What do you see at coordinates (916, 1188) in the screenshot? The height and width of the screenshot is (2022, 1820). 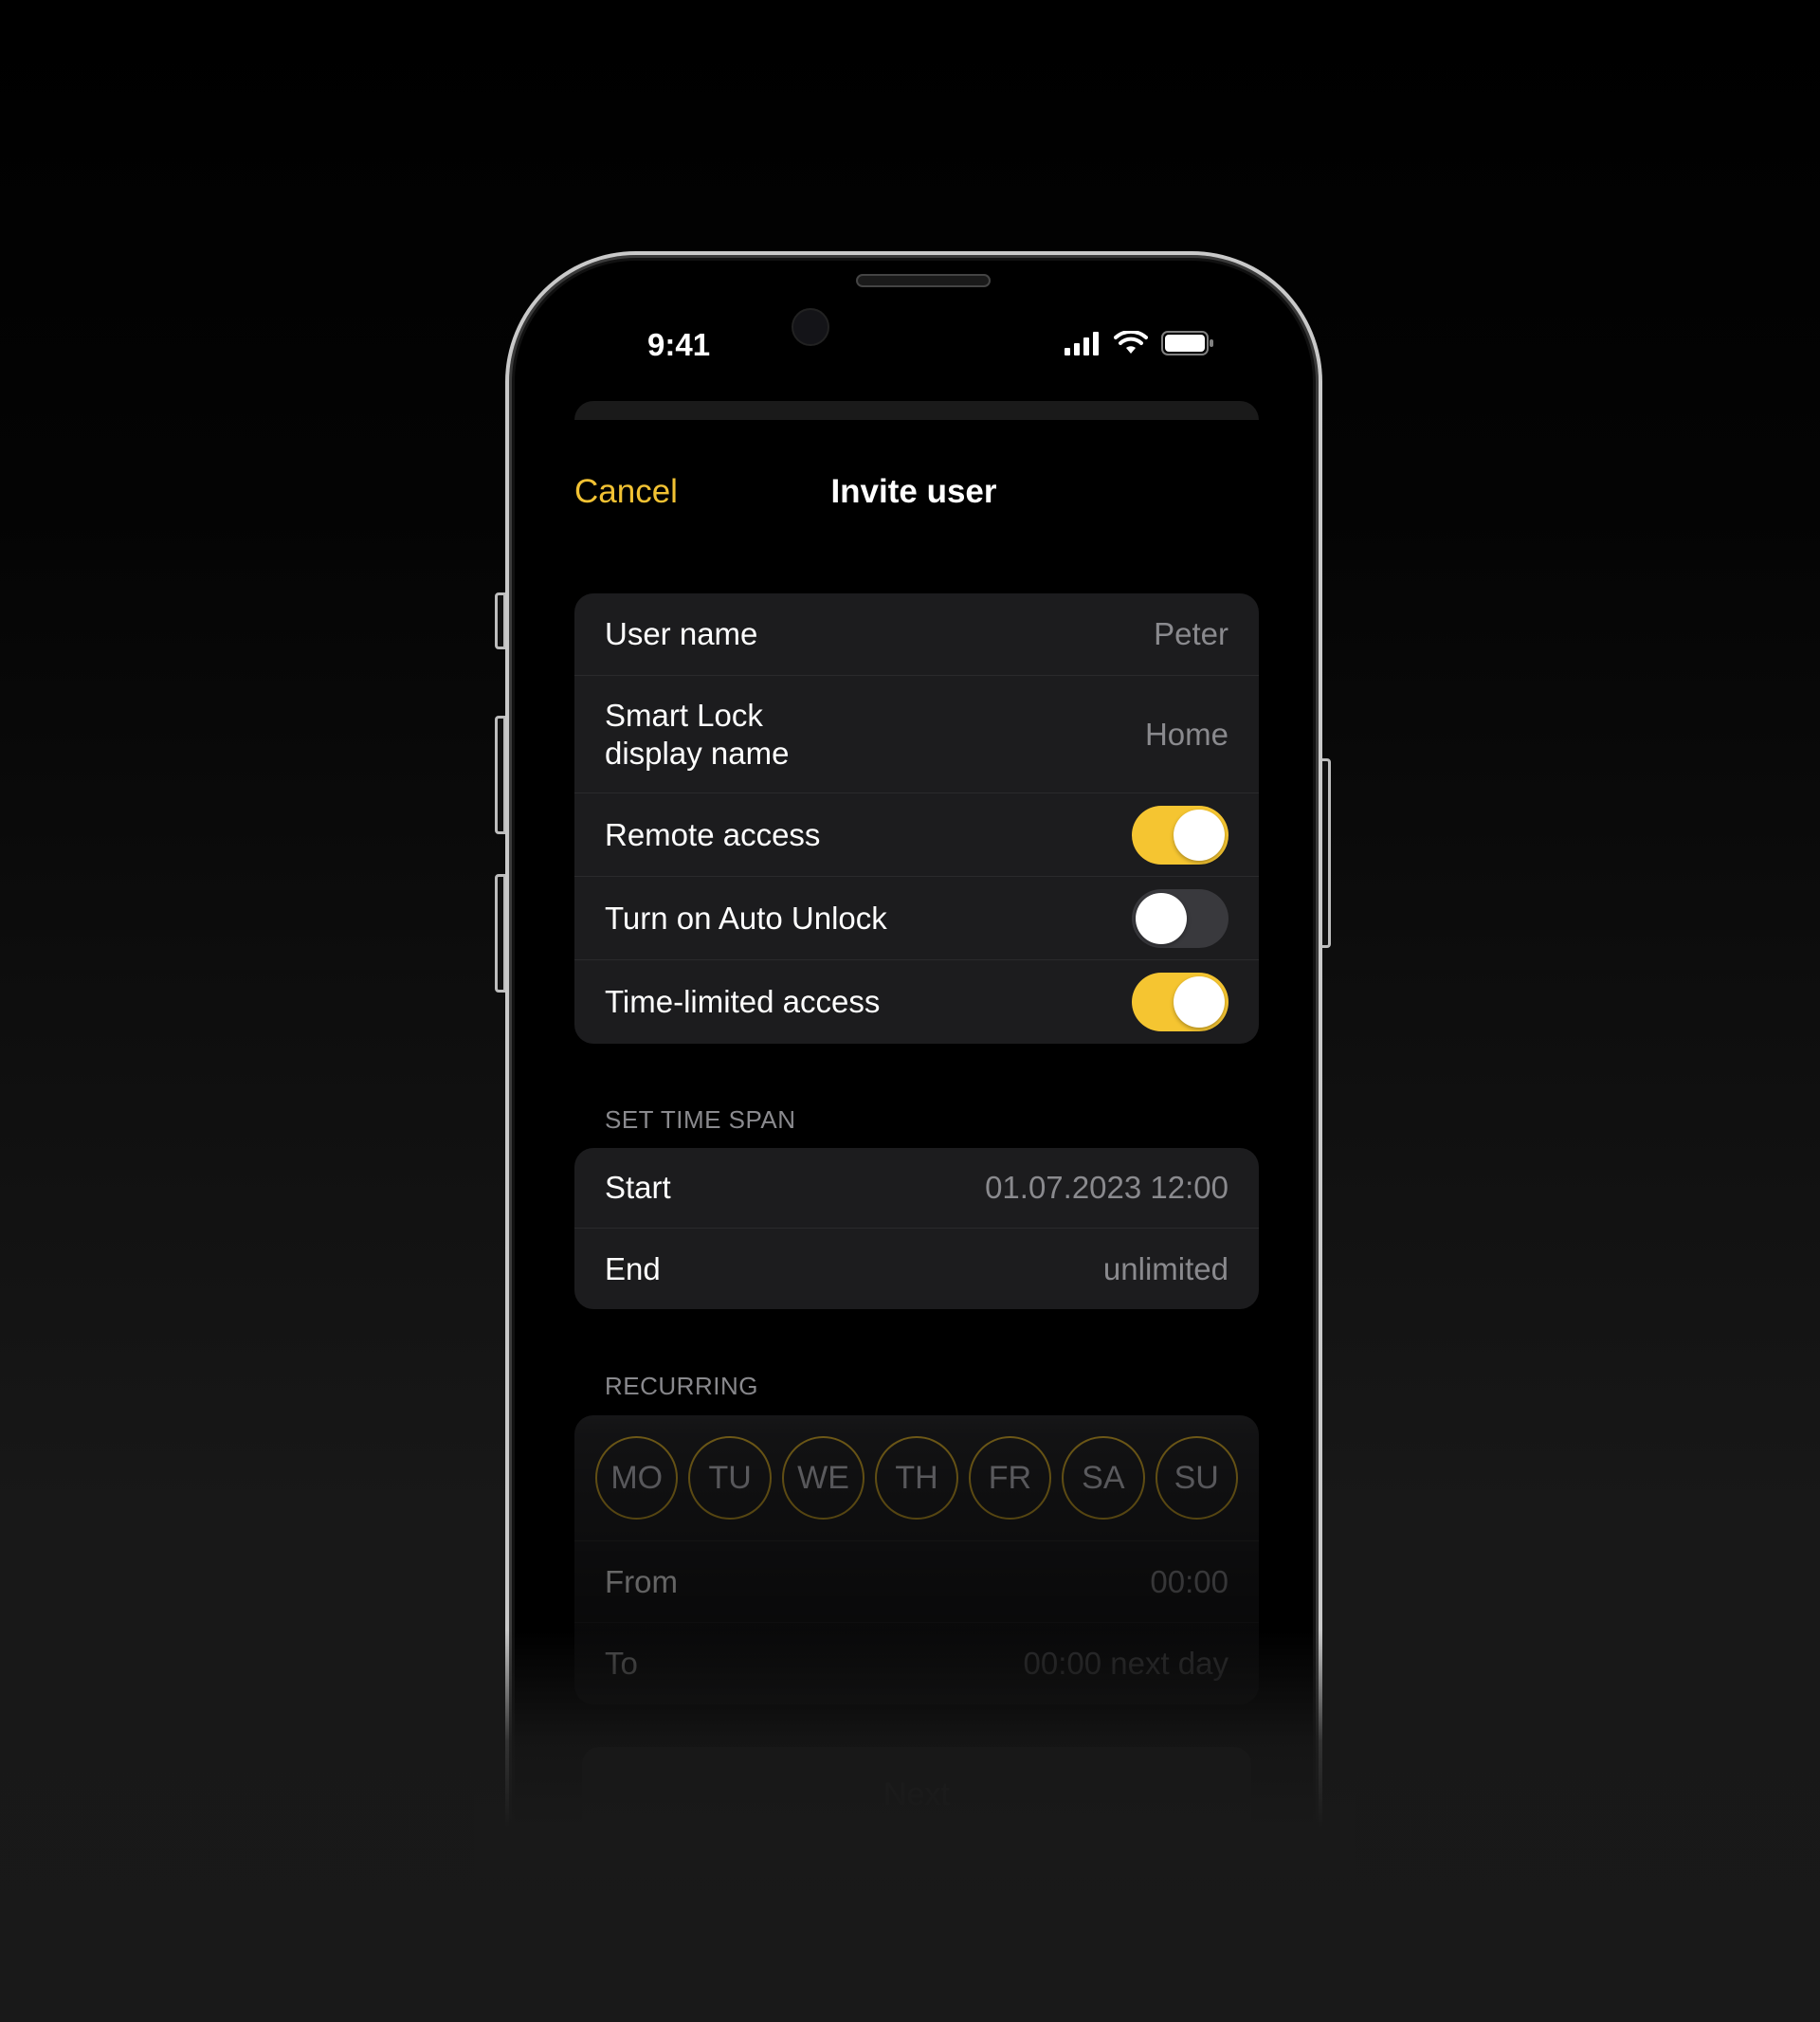 I see `start-row: Start 01.07.2023 12:00` at bounding box center [916, 1188].